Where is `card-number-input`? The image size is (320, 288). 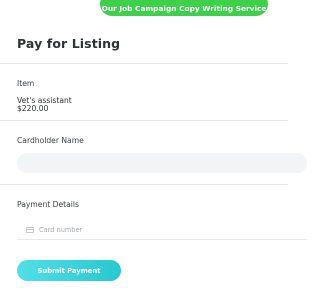 card-number-input is located at coordinates (139, 229).